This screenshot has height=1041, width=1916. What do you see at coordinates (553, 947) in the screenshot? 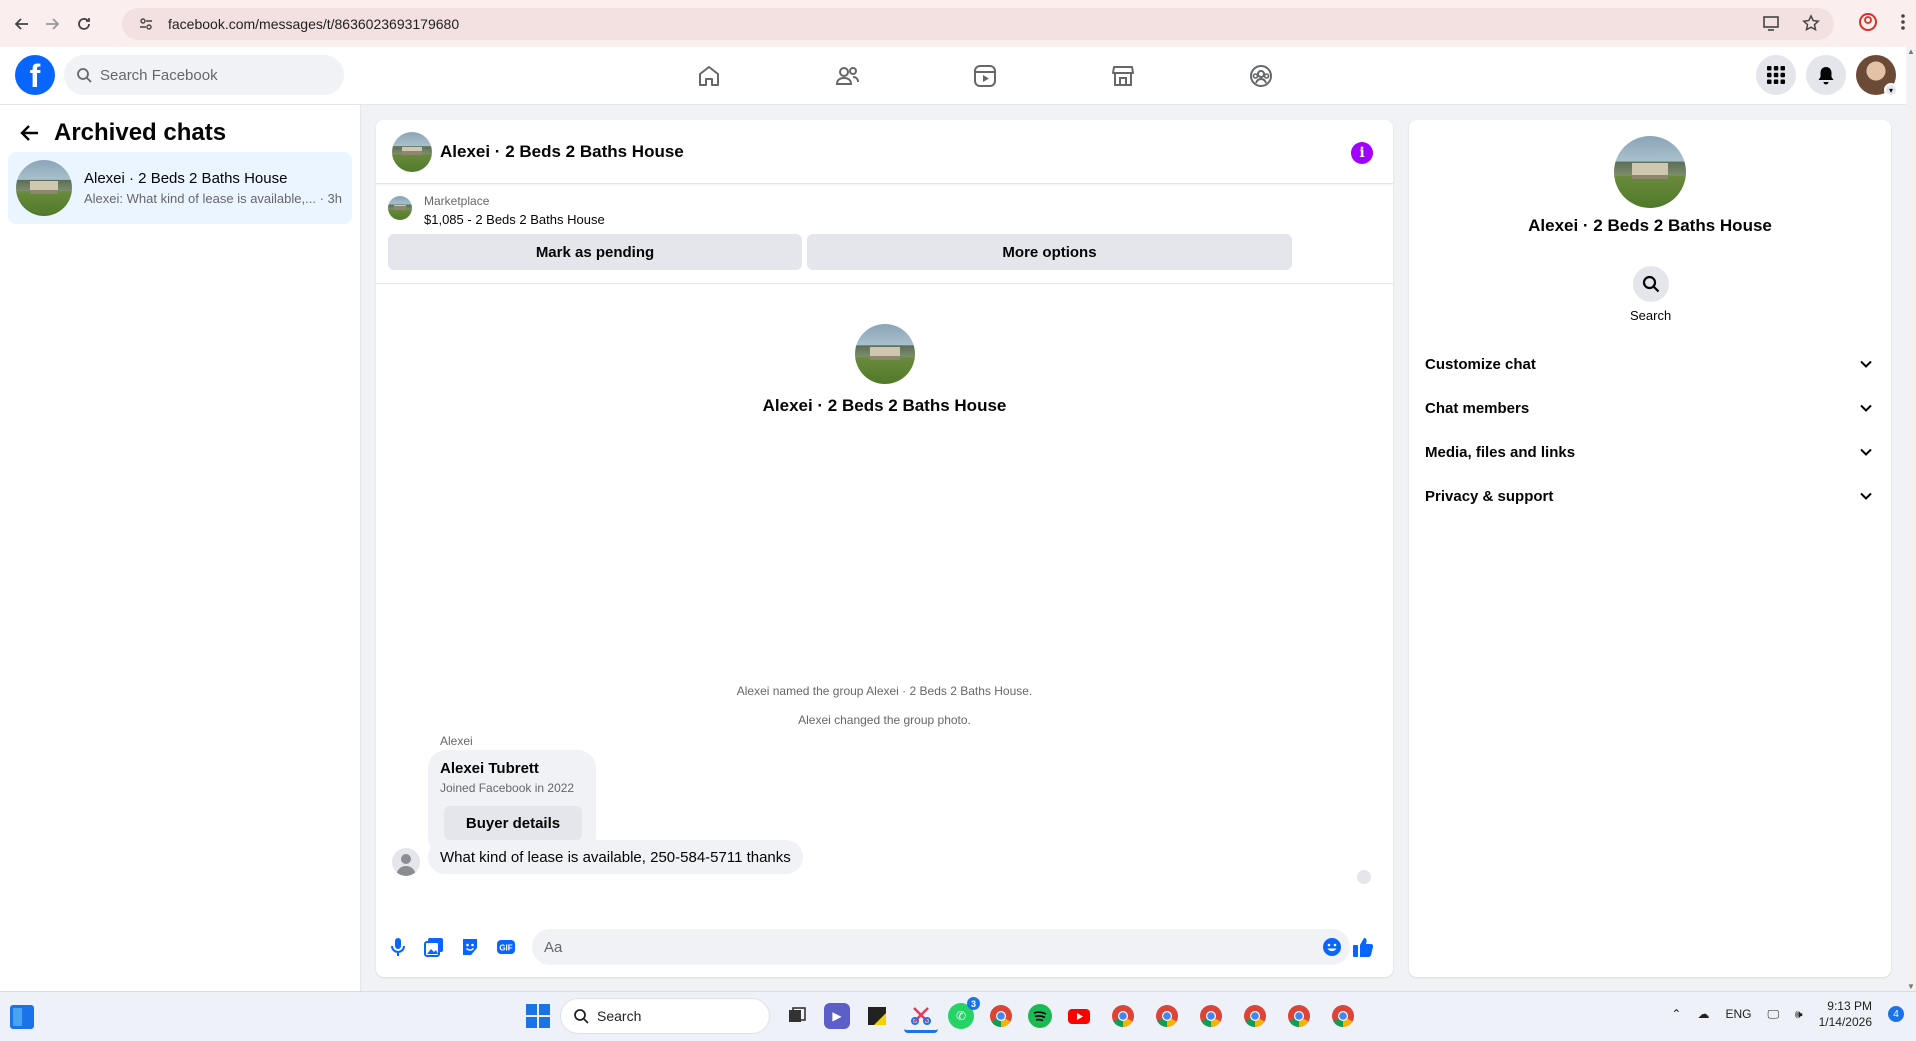
I see `message-input-placeholder: Aa` at bounding box center [553, 947].